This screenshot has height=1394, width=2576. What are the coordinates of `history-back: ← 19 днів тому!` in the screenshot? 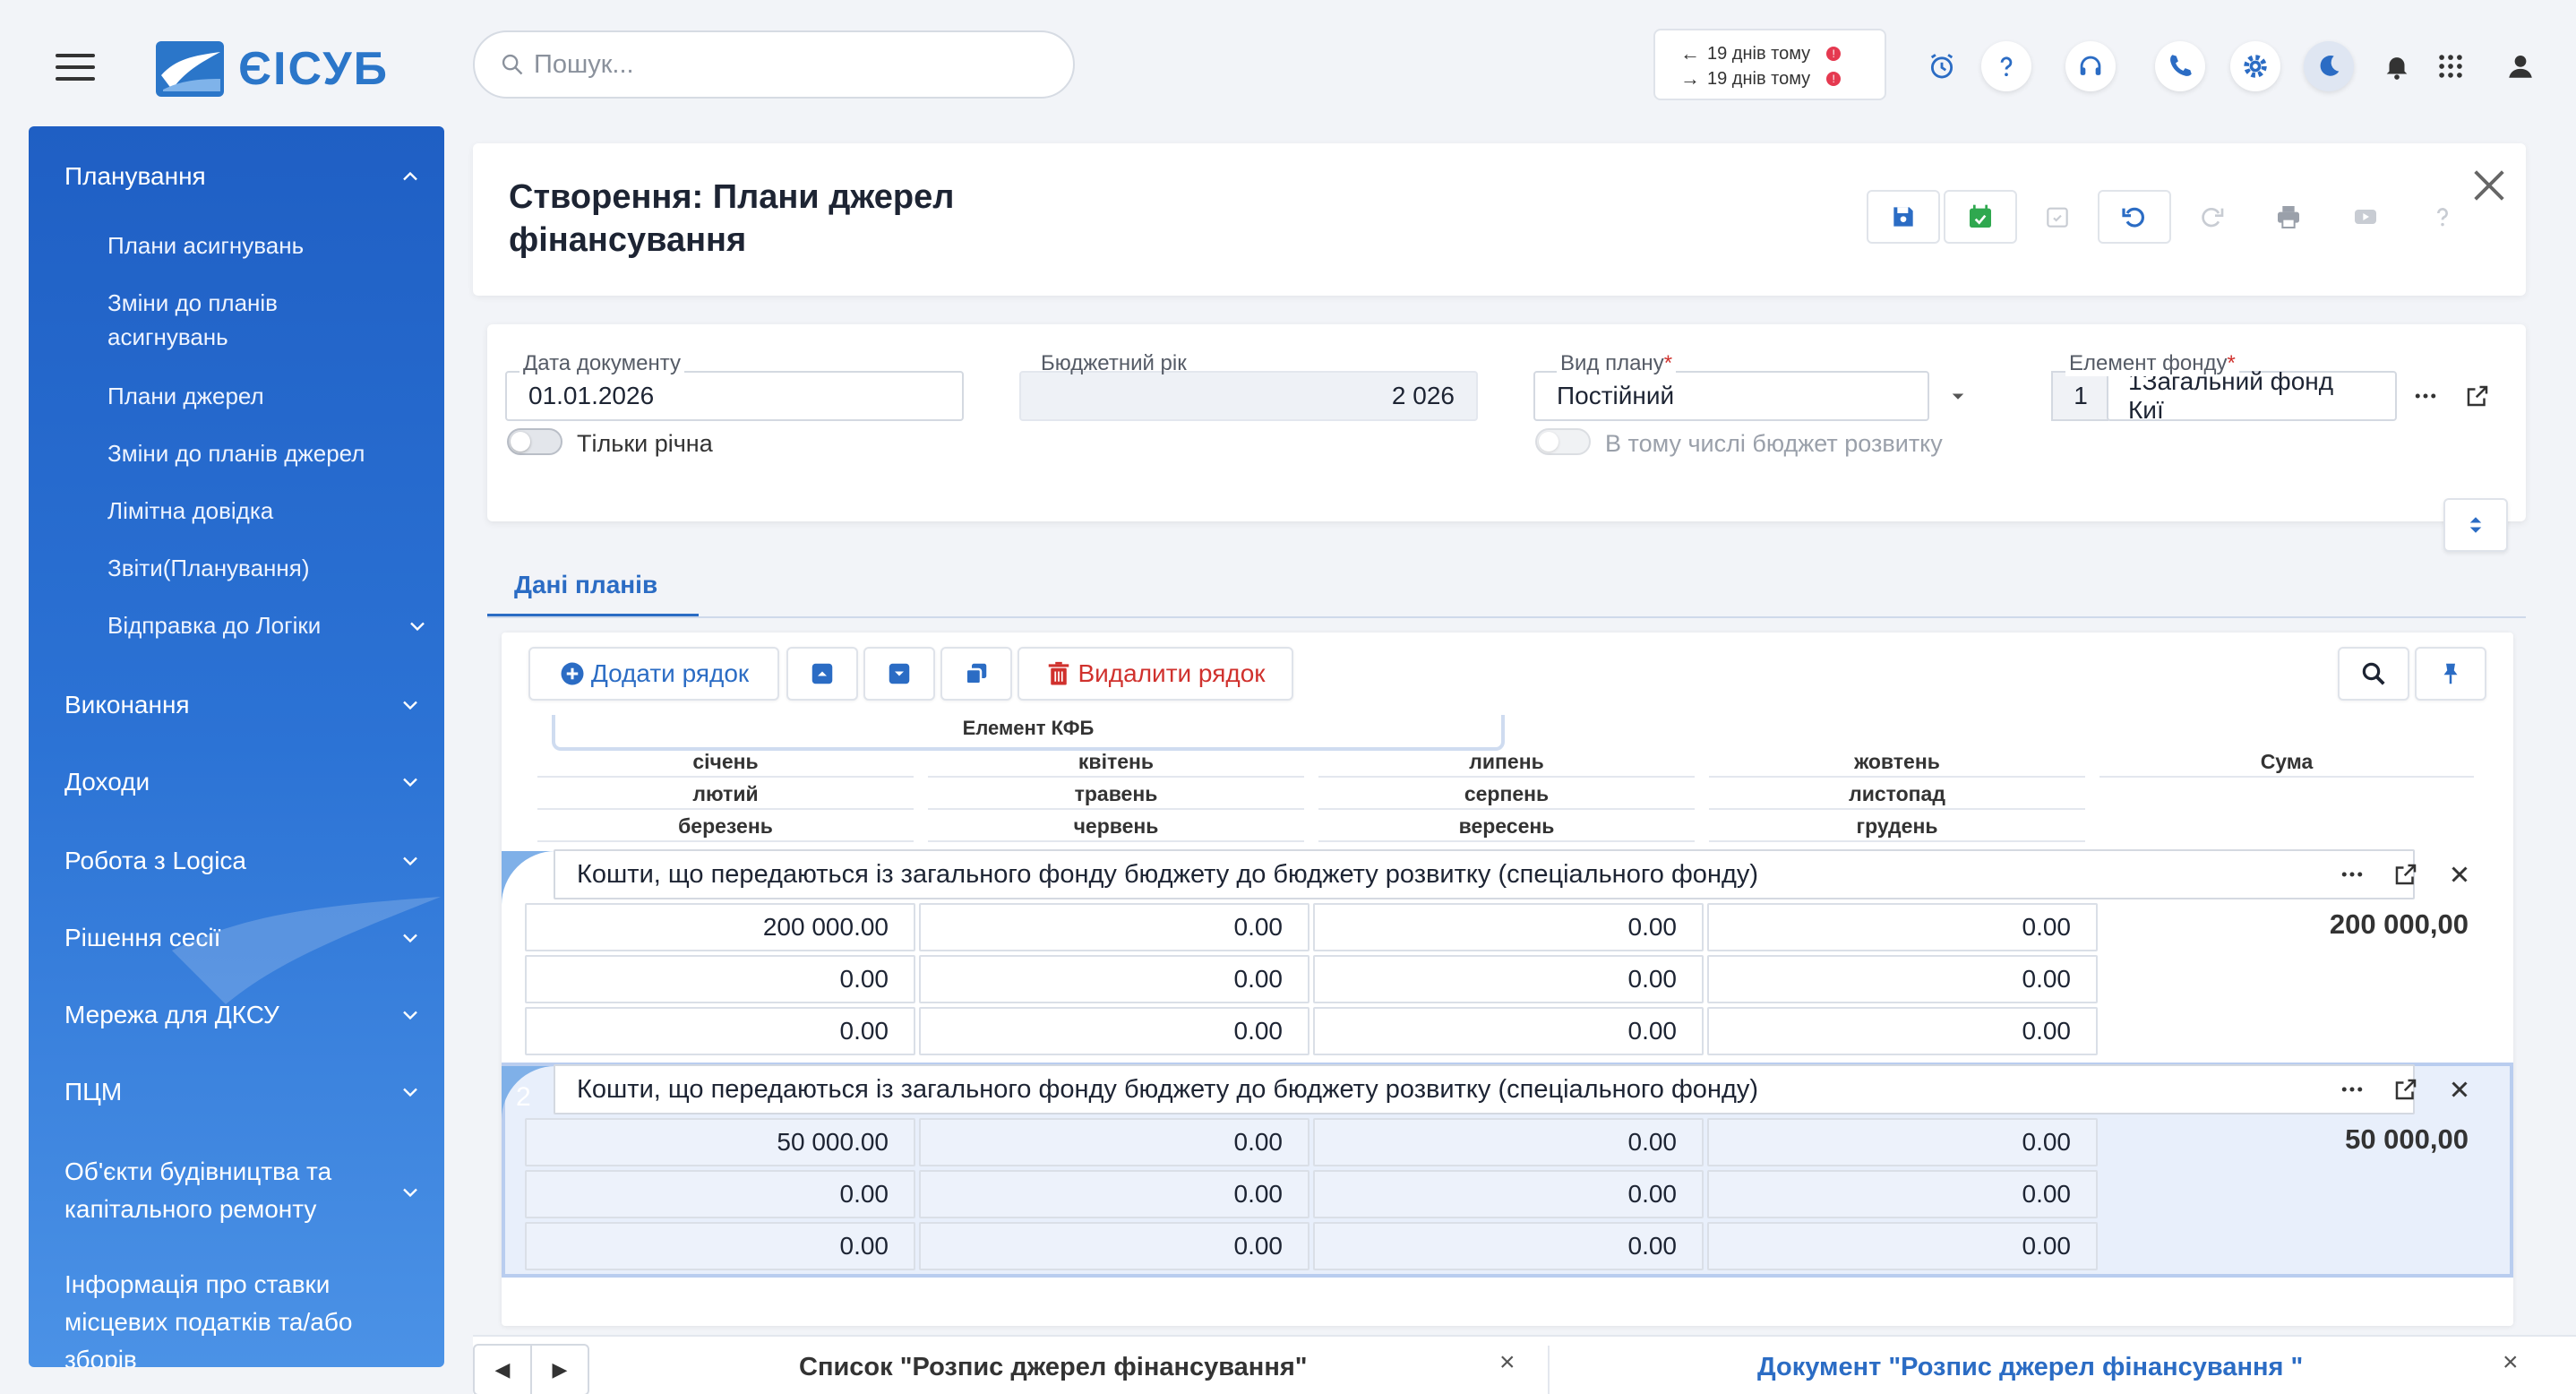 It's located at (1782, 53).